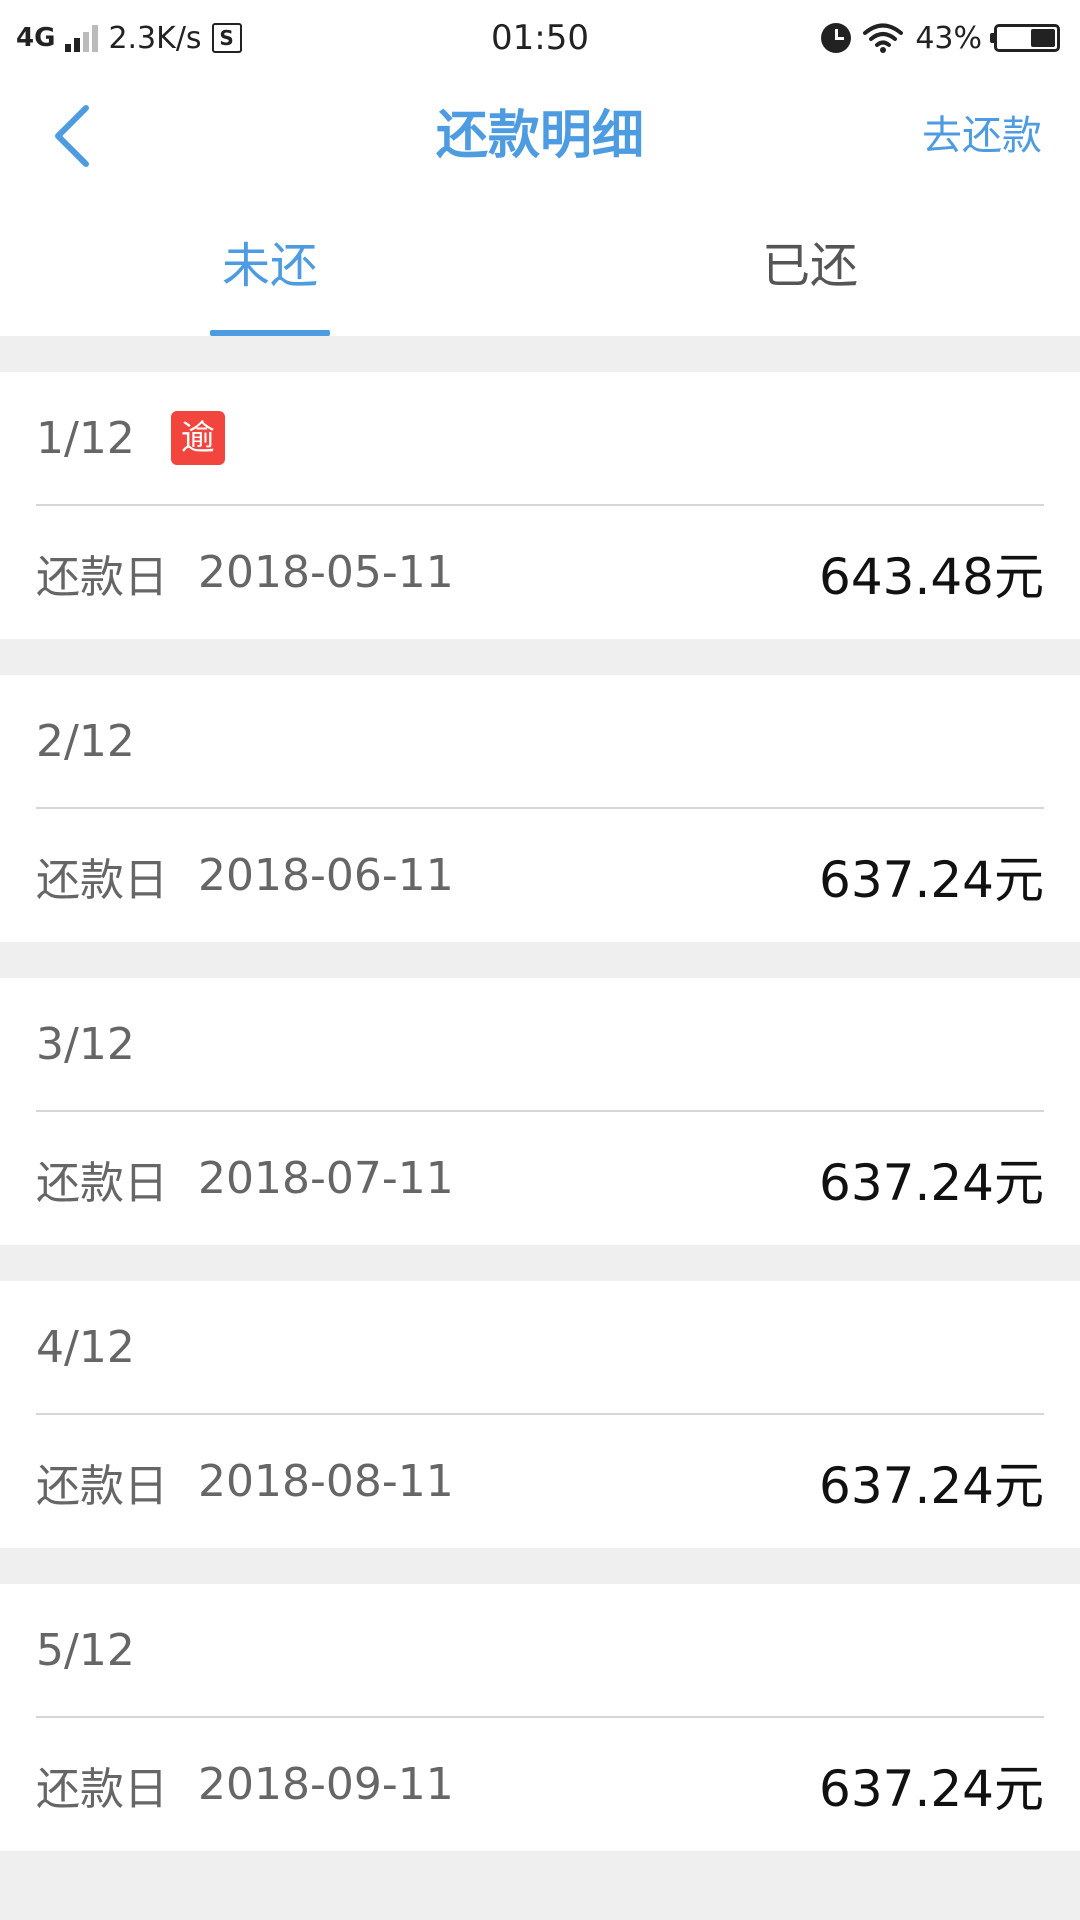  I want to click on page-title: 还款明细, so click(539, 136).